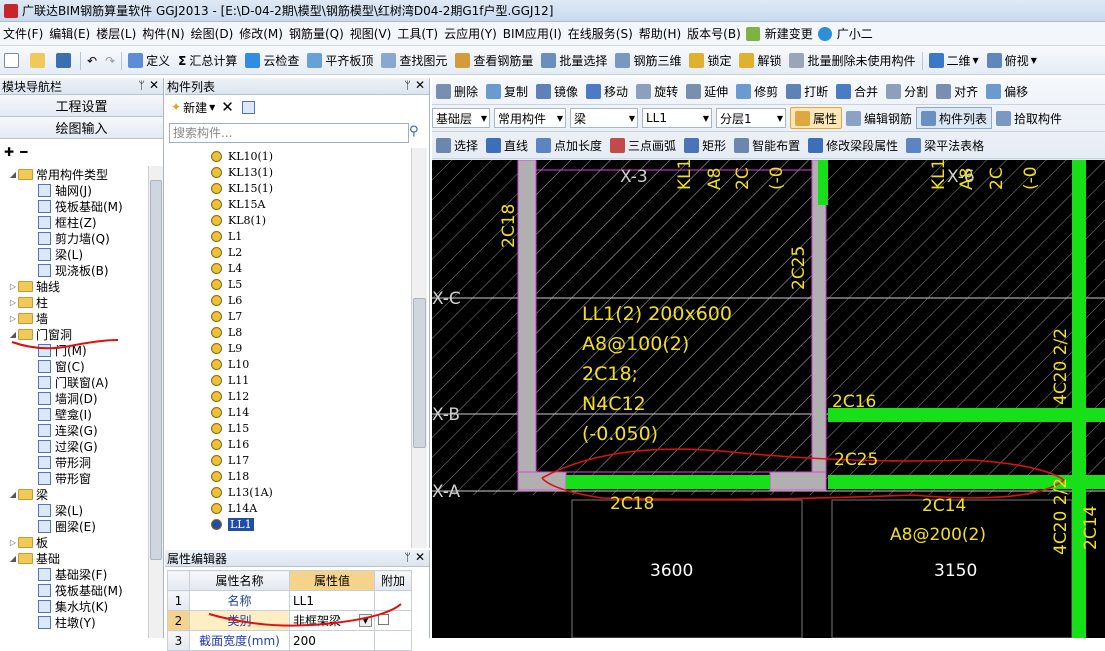 The height and width of the screenshot is (651, 1105). Describe the element at coordinates (789, 33) in the screenshot. I see `menu-new-change: 新建变更` at that location.